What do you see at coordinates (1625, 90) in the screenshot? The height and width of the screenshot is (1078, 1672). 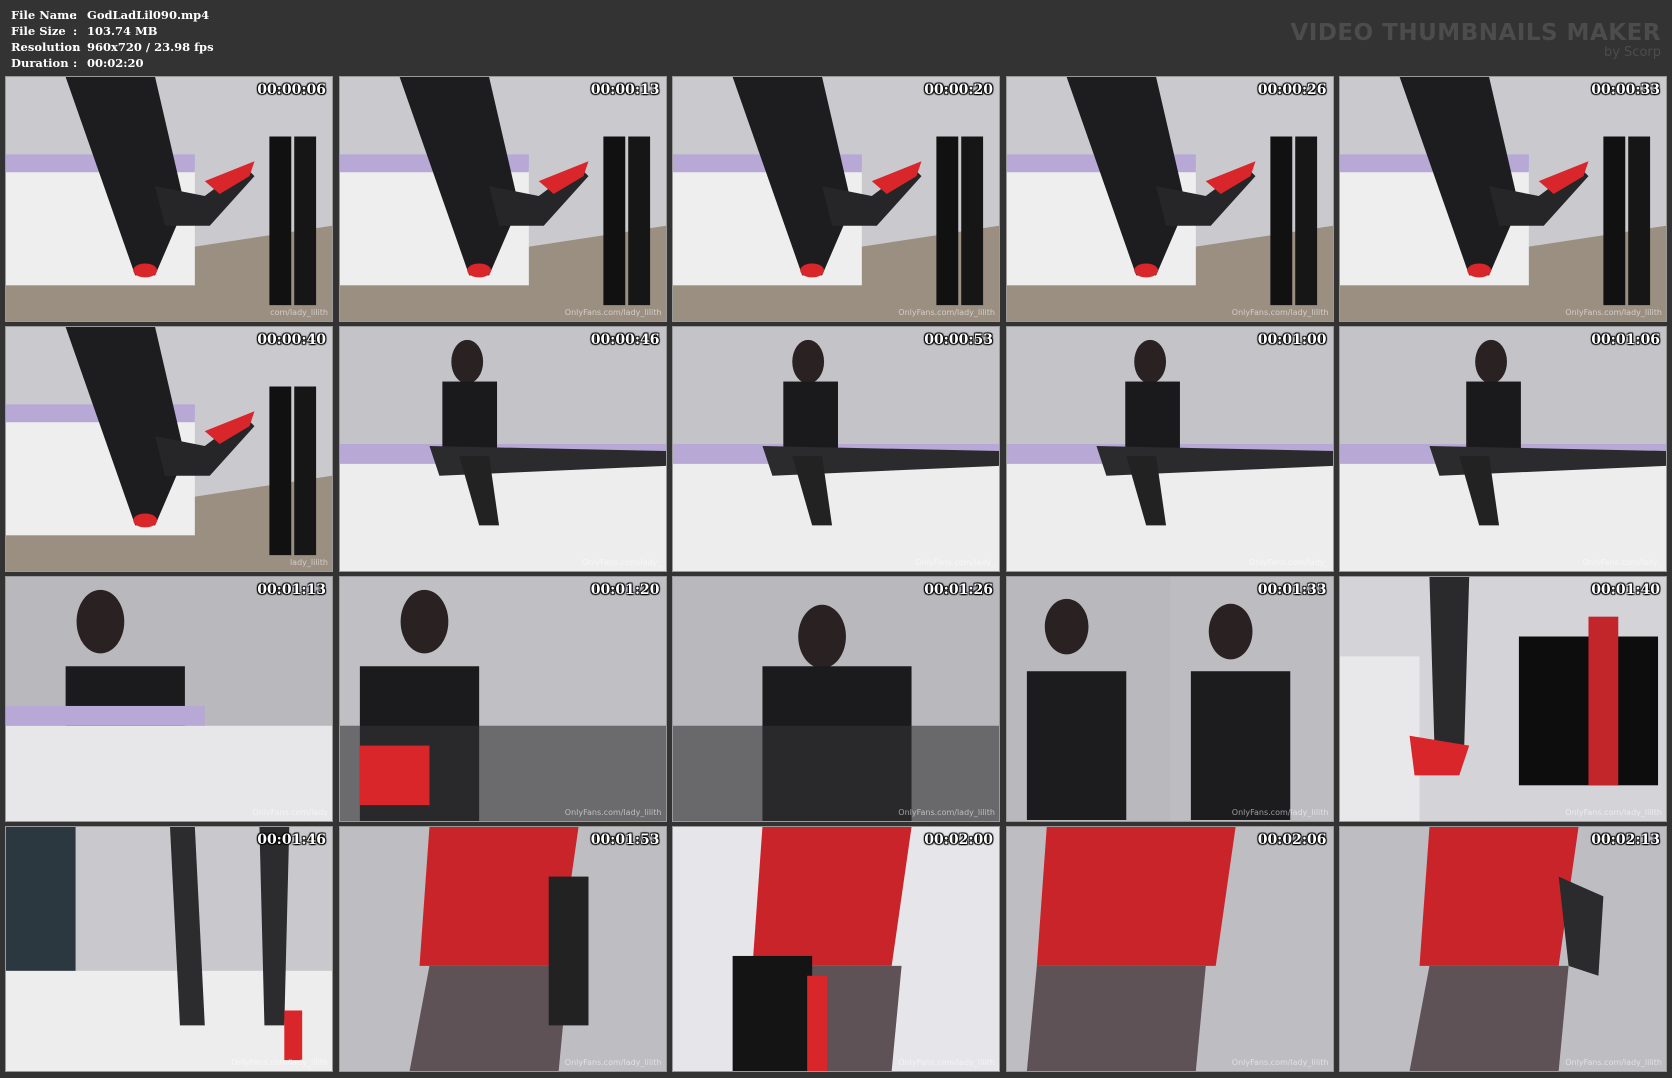 I see `timestamp-label: 00:00:33` at bounding box center [1625, 90].